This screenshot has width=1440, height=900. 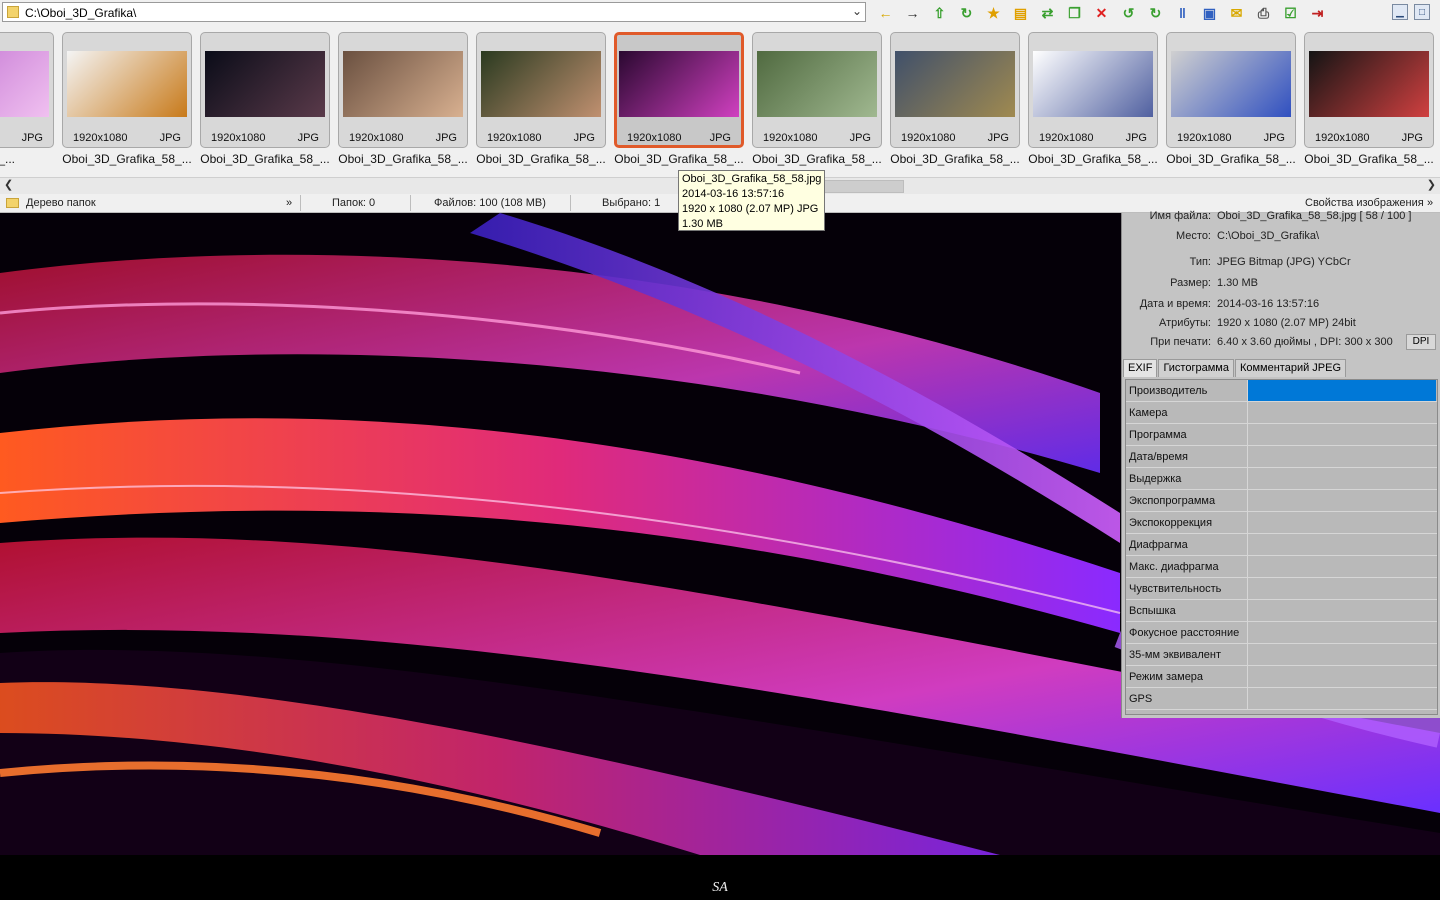 What do you see at coordinates (1128, 13) in the screenshot?
I see `convert-icon: ↺` at bounding box center [1128, 13].